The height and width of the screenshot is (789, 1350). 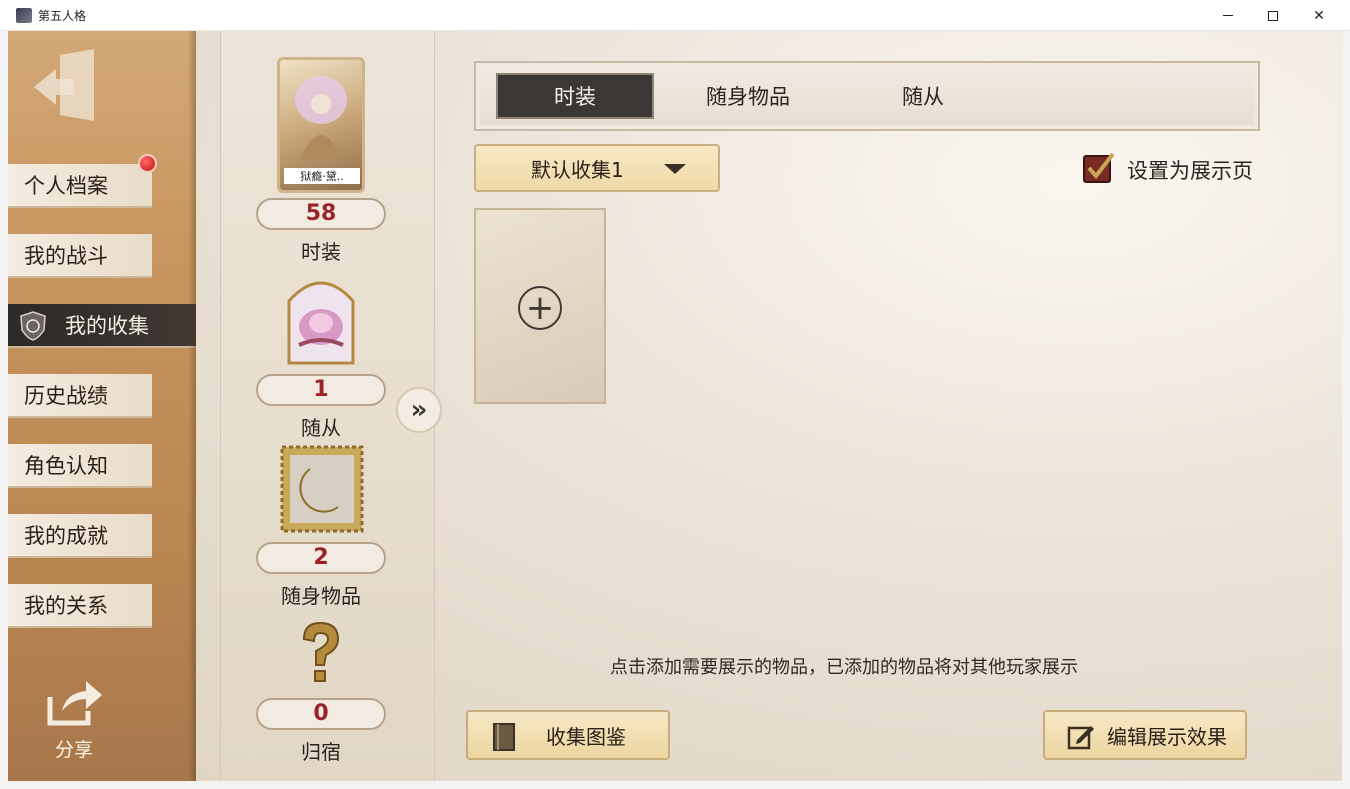 I want to click on edit-showcase-label: 编辑展示效果, so click(x=1167, y=736).